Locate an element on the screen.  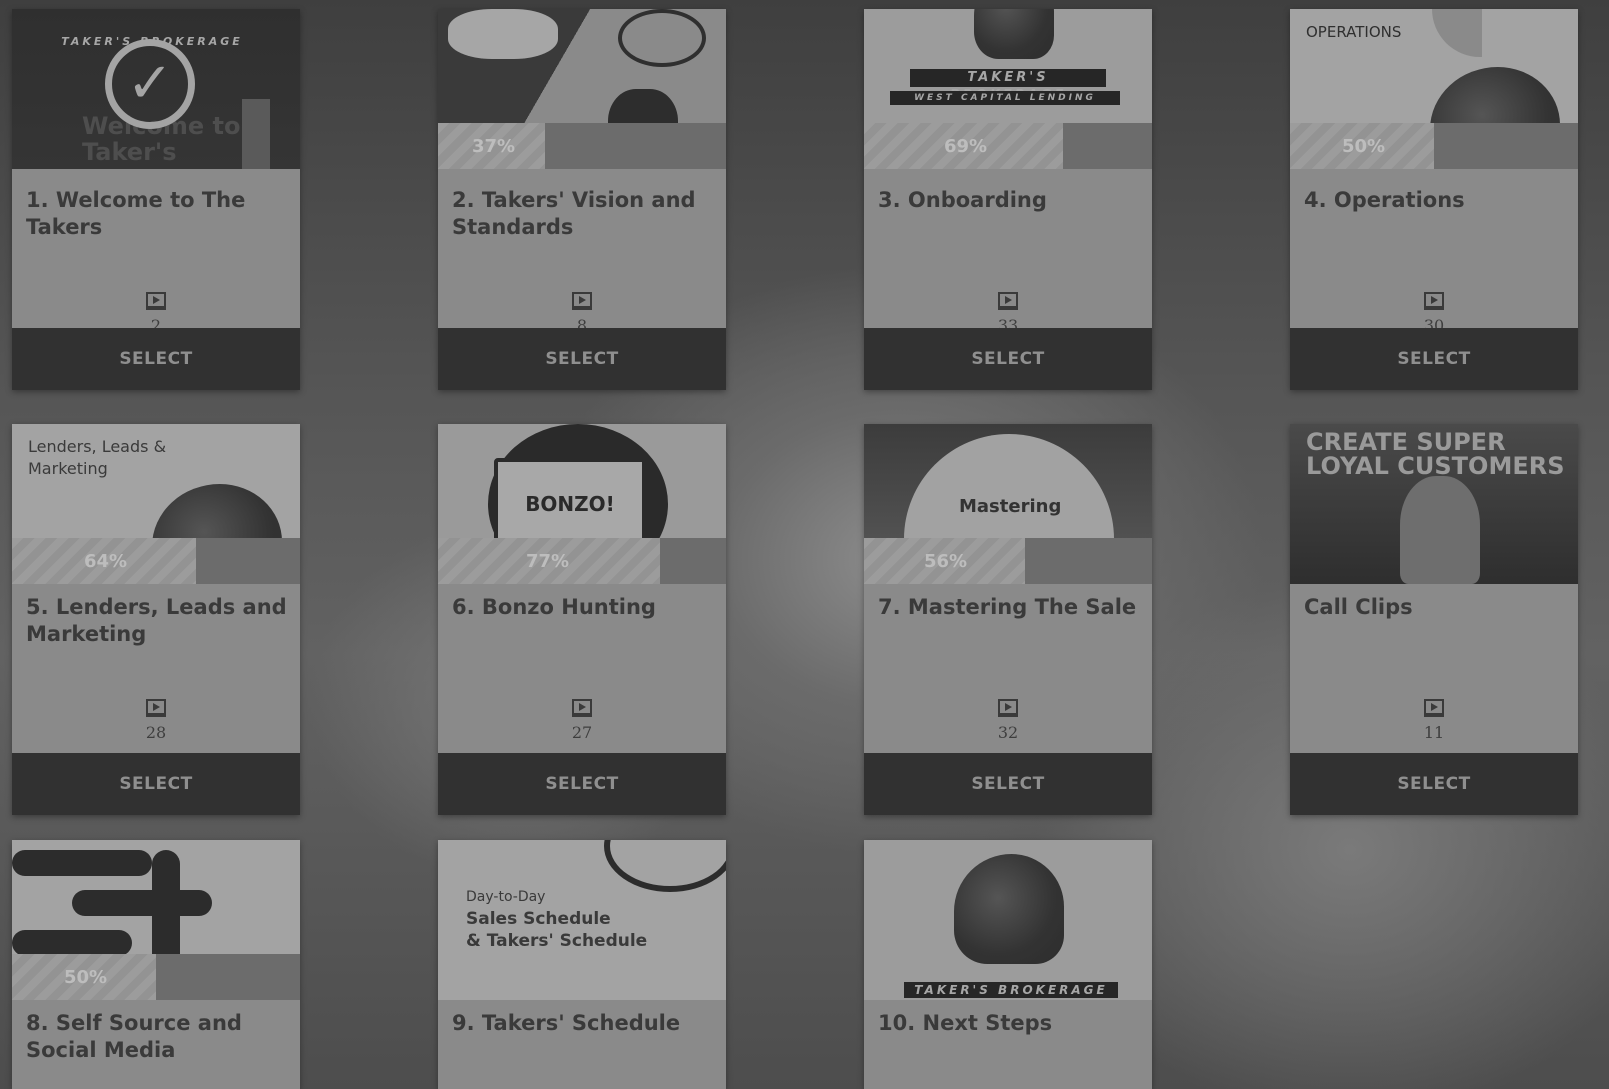
course-title: 8. Self Source and Social Media is located at coordinates (134, 1036).